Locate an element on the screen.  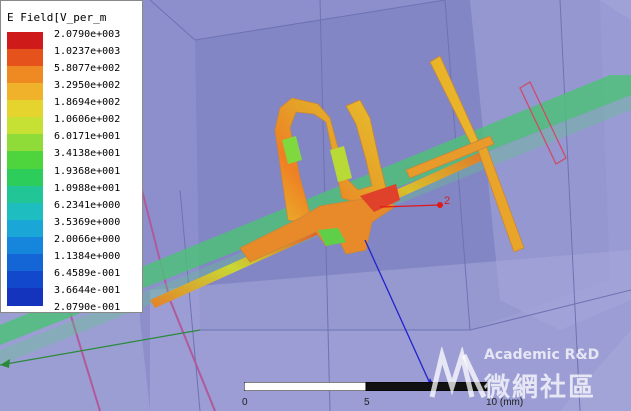
legend-value: 2.0790e-001 is located at coordinates (87, 307).